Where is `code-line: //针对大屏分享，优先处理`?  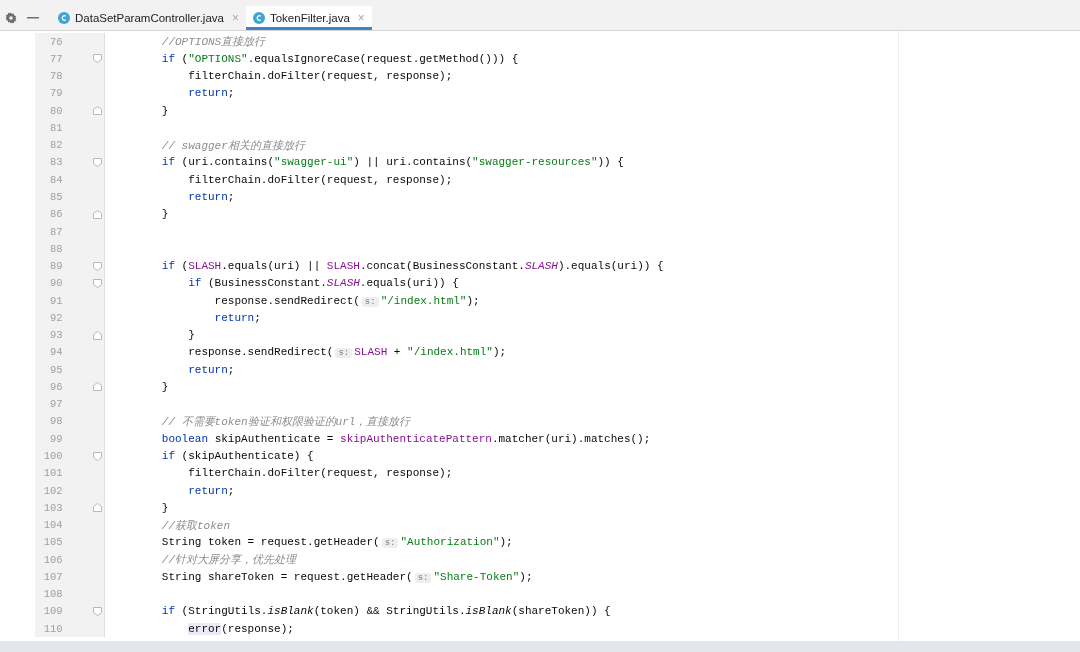
code-line: //针对大屏分享，优先处理 is located at coordinates (228, 560).